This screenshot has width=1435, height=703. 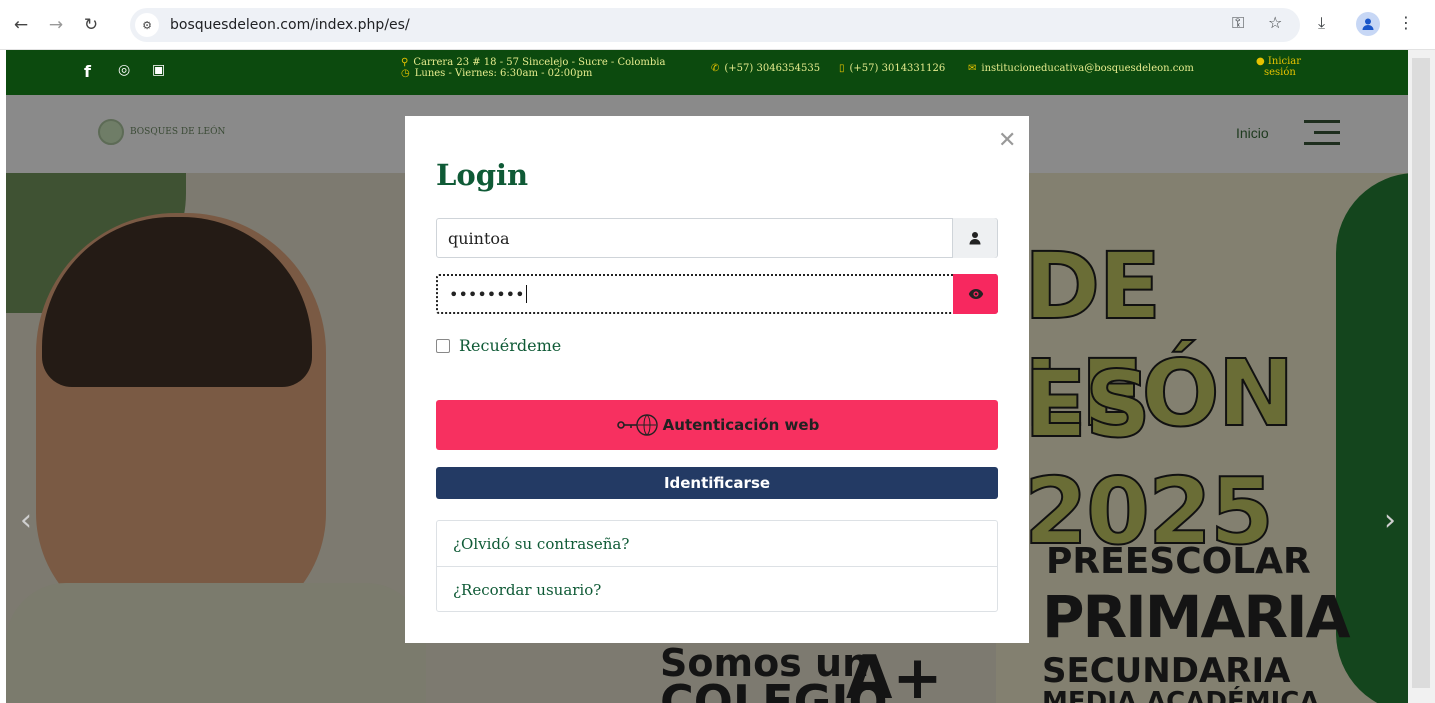 I want to click on logo-text: BOSQUES DE LEÓN, so click(x=178, y=132).